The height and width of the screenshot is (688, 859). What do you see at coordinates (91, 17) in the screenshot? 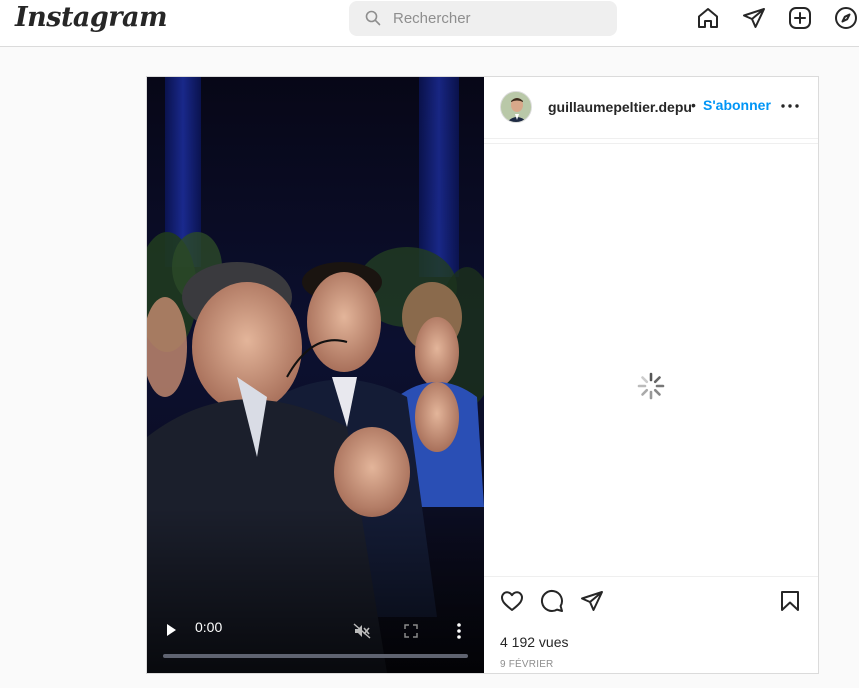
I see `instagram-logo: Instagram` at bounding box center [91, 17].